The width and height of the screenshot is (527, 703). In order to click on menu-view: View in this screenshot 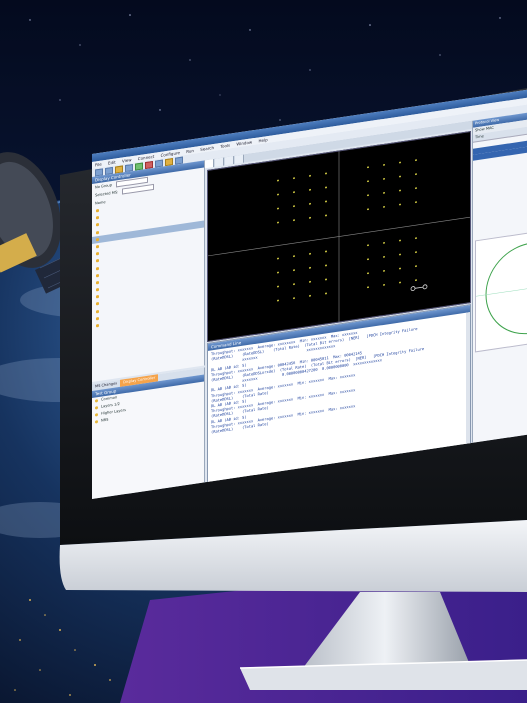, I will do `click(127, 160)`.